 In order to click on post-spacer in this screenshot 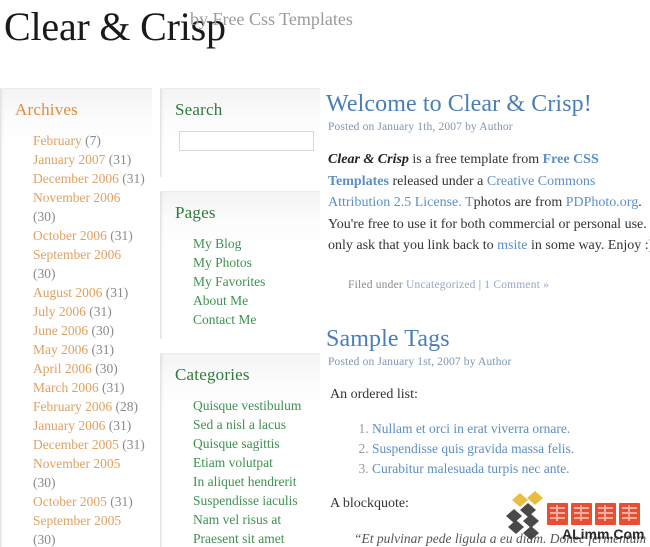, I will do `click(488, 312)`.